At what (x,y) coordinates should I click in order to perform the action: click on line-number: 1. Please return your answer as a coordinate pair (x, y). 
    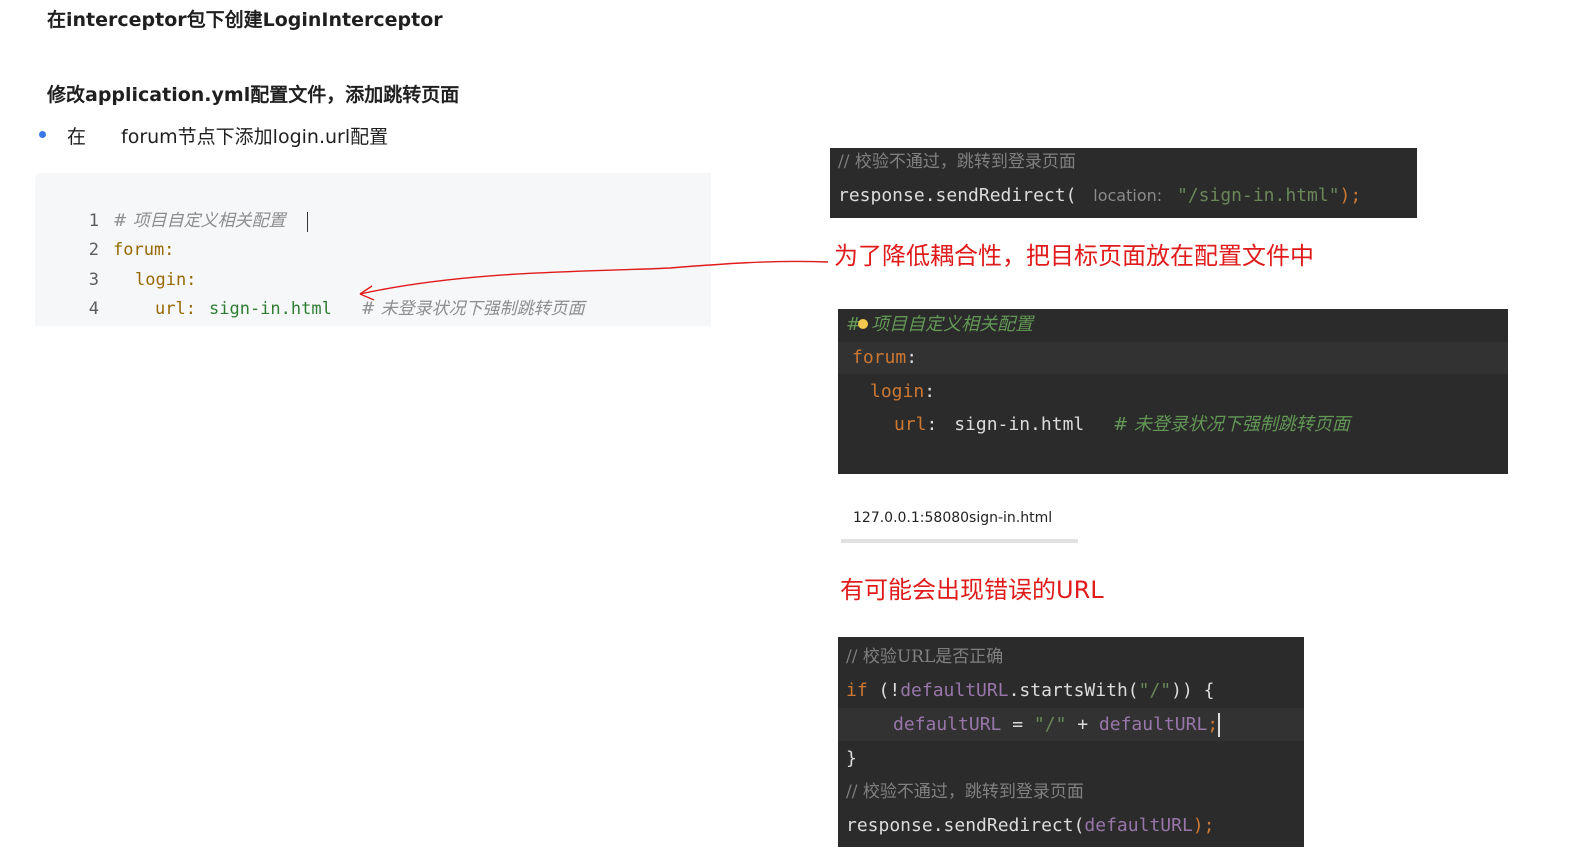
    Looking at the image, I should click on (93, 221).